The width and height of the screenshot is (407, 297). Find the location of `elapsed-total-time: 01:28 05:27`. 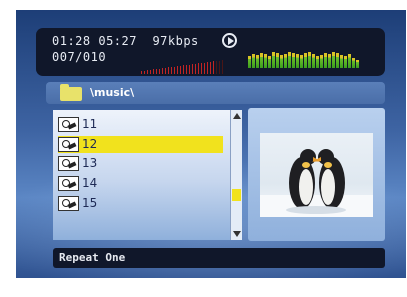

elapsed-total-time: 01:28 05:27 is located at coordinates (94, 41).